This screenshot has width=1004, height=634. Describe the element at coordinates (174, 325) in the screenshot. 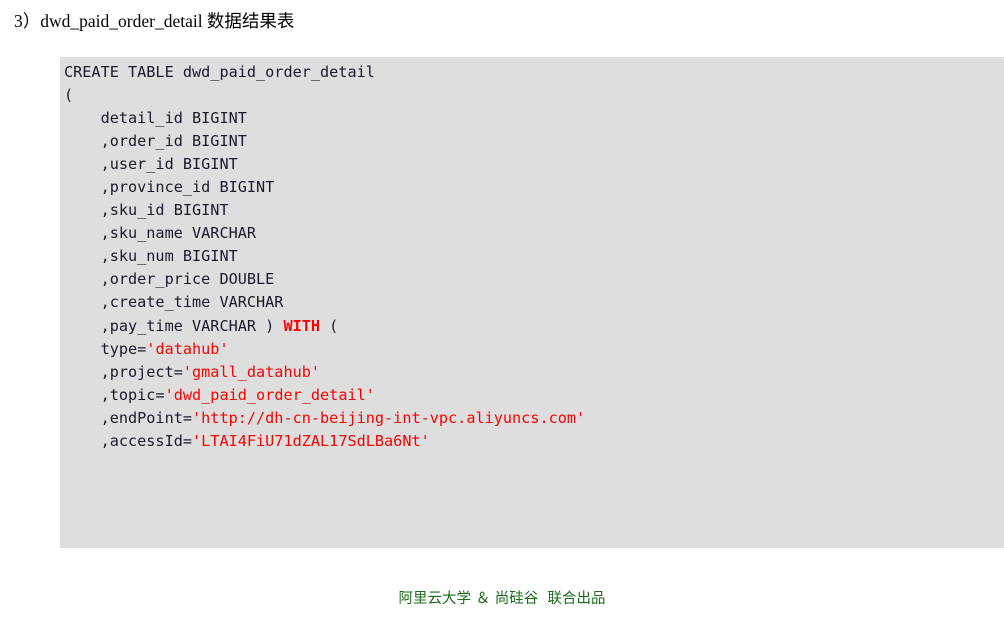

I see `sql-text: ,pay_time VARCHAR )` at that location.